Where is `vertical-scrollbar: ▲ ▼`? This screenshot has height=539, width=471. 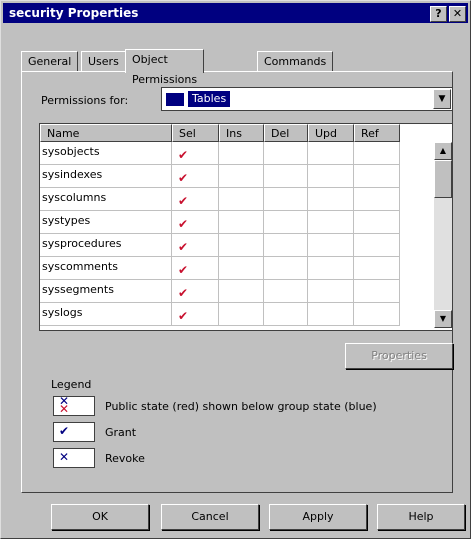 vertical-scrollbar: ▲ ▼ is located at coordinates (443, 235).